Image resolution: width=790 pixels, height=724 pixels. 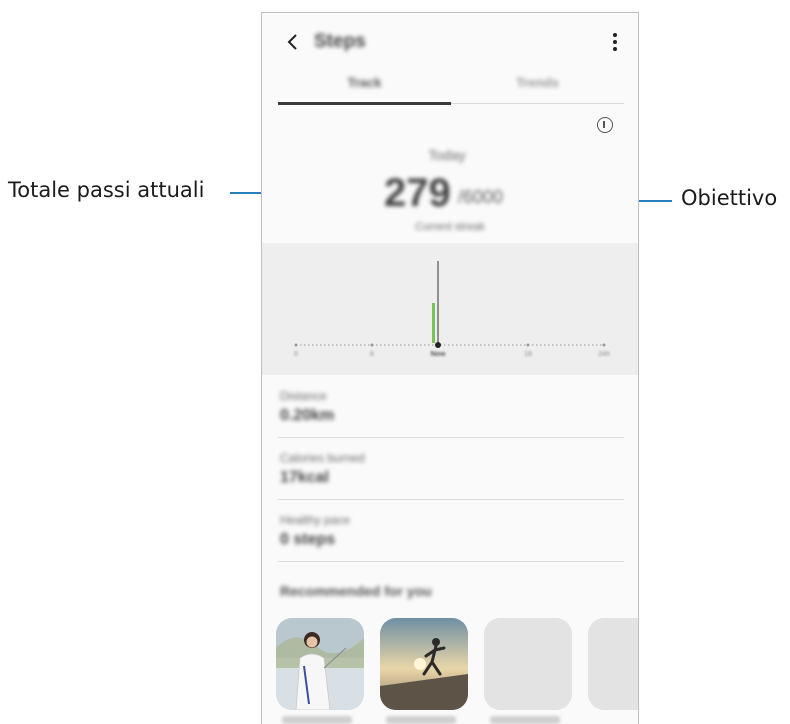 What do you see at coordinates (447, 155) in the screenshot?
I see `today-label: Today` at bounding box center [447, 155].